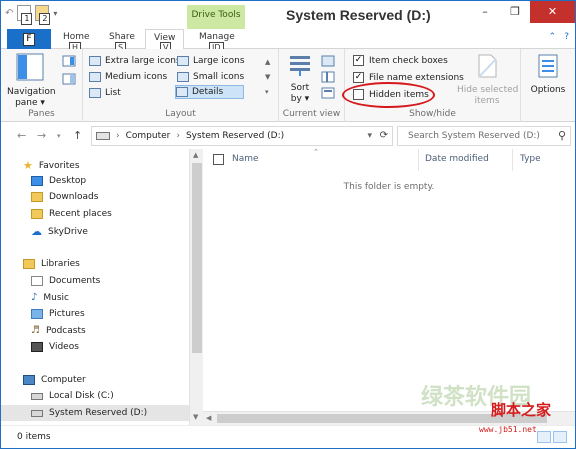 The width and height of the screenshot is (576, 449). Describe the element at coordinates (148, 136) in the screenshot. I see `breadcrumb-computer: Computer` at that location.